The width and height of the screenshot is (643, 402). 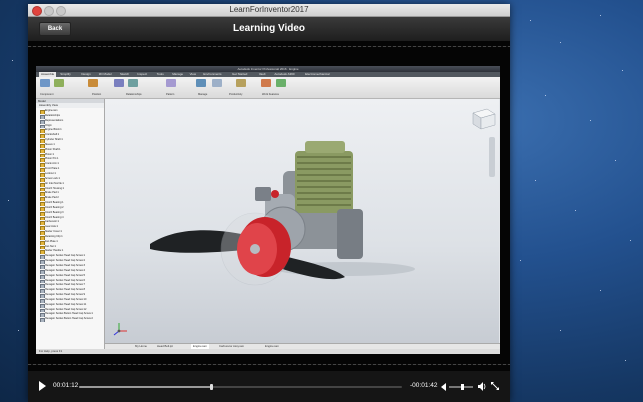 What do you see at coordinates (53, 178) in the screenshot?
I see `tree-item-label: Screw Lock:1` at bounding box center [53, 178].